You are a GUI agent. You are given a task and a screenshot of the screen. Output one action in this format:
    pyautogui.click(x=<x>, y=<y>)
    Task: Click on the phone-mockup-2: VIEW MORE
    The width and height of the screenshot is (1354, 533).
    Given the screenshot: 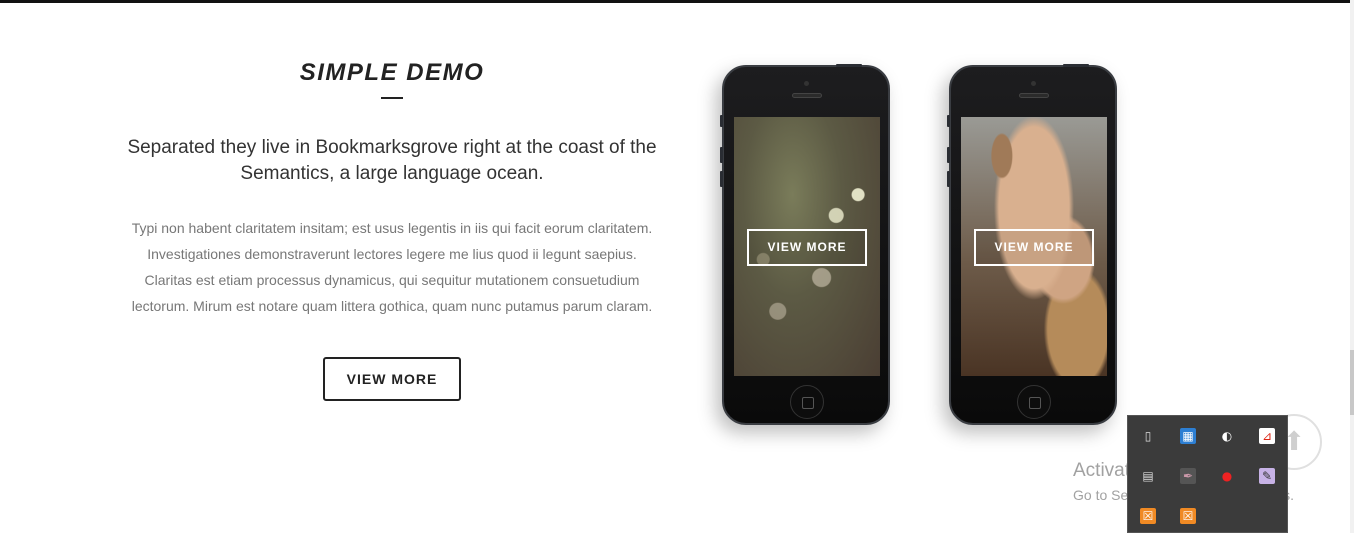 What is the action you would take?
    pyautogui.click(x=1032, y=244)
    